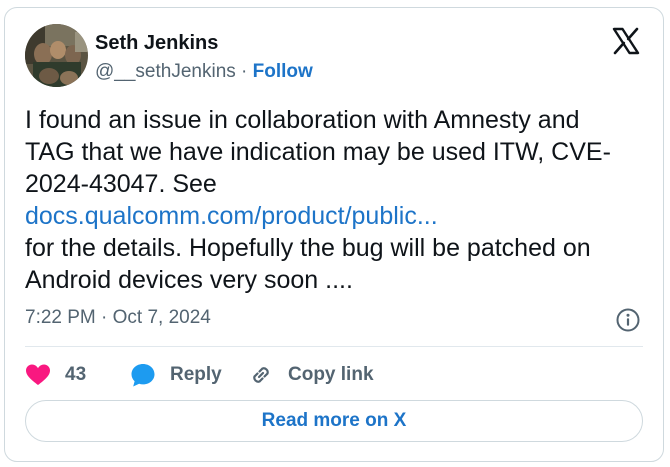 The height and width of the screenshot is (467, 670). I want to click on tweet-timestamp: 7:22 PM · Oct 7, 2024, so click(118, 318).